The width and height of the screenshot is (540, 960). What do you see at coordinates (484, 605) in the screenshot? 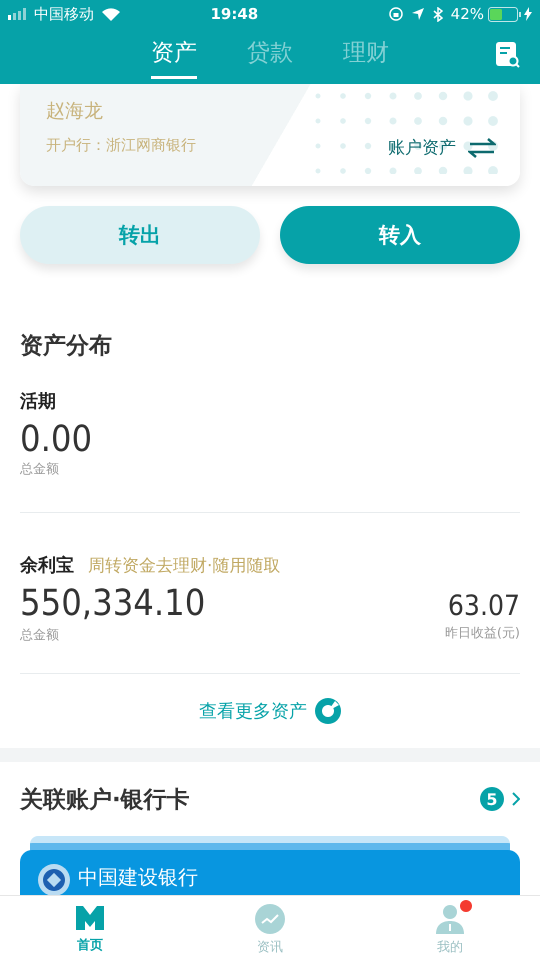
I see `yesterday-earnings: 63.07` at bounding box center [484, 605].